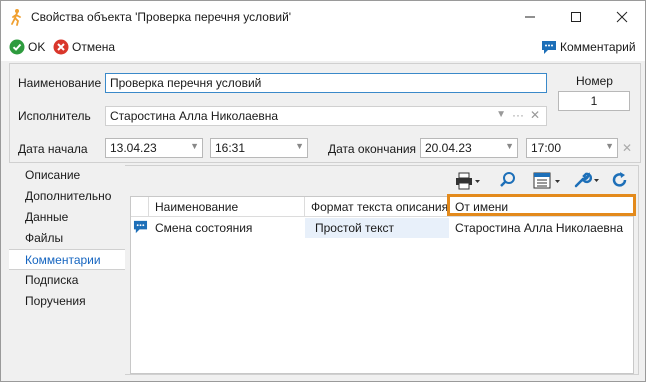 The height and width of the screenshot is (382, 646). What do you see at coordinates (377, 228) in the screenshot?
I see `cell-format: Простой текст` at bounding box center [377, 228].